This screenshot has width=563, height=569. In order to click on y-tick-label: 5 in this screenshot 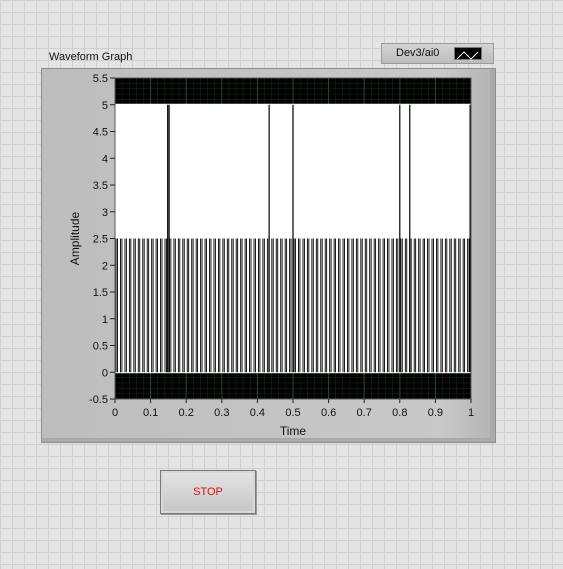, I will do `click(105, 106)`.